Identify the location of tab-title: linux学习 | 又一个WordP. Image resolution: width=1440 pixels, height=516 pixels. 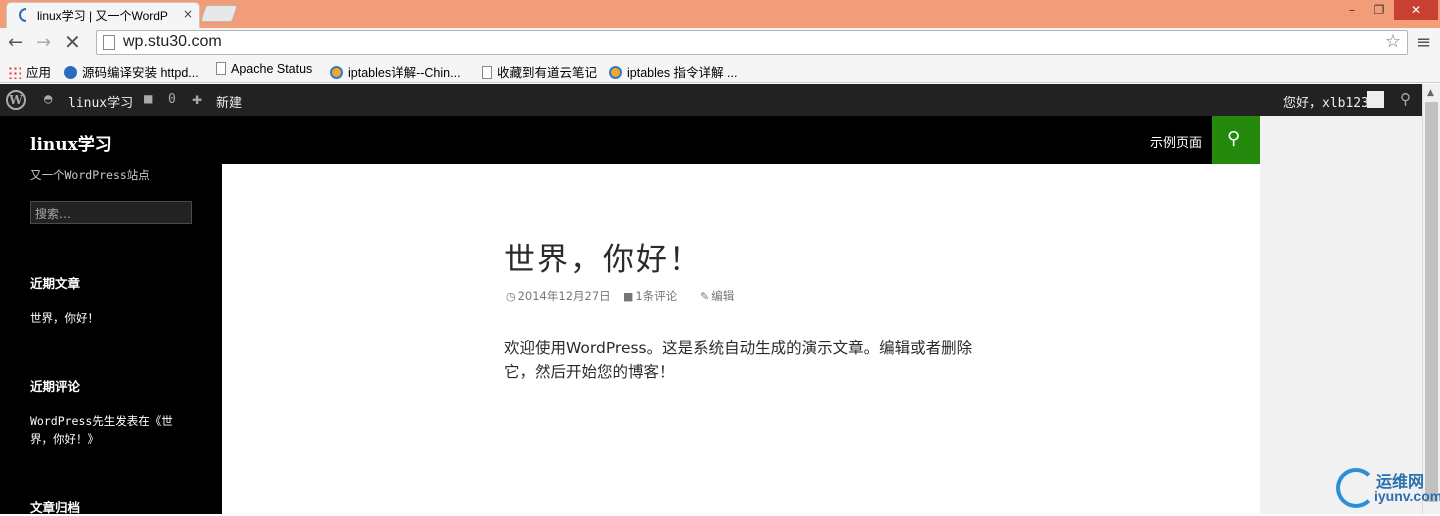
(102, 16).